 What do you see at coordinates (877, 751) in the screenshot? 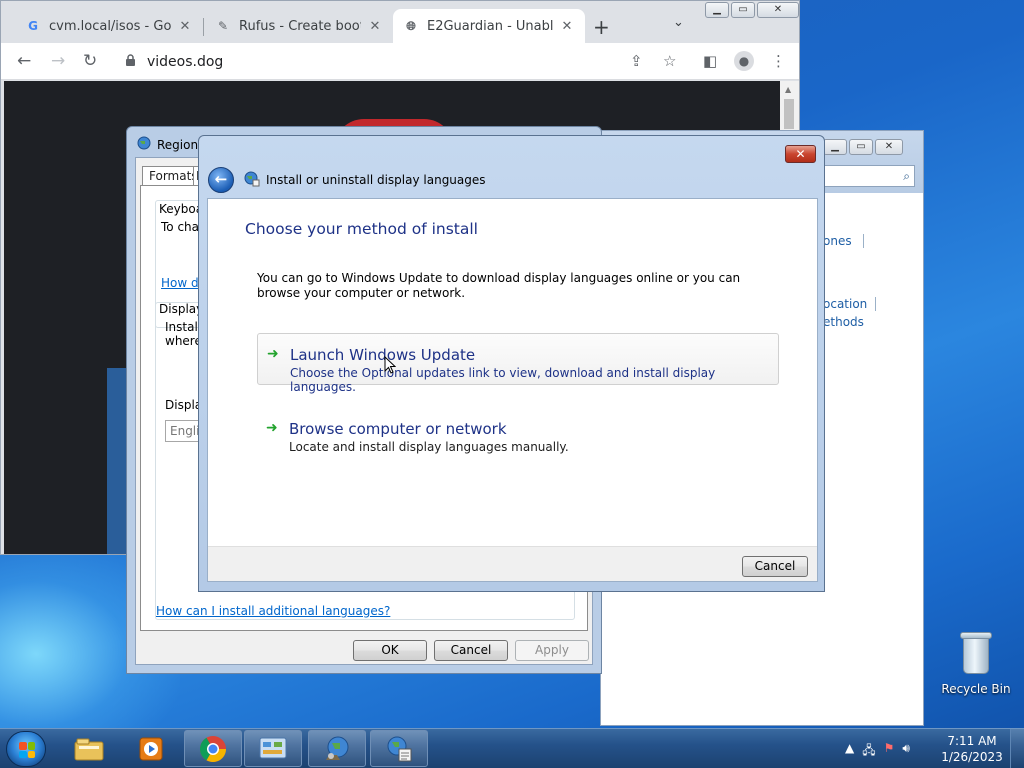
I see `system-tray: ▲ 🖧︎ ⚑ 🔊︎` at bounding box center [877, 751].